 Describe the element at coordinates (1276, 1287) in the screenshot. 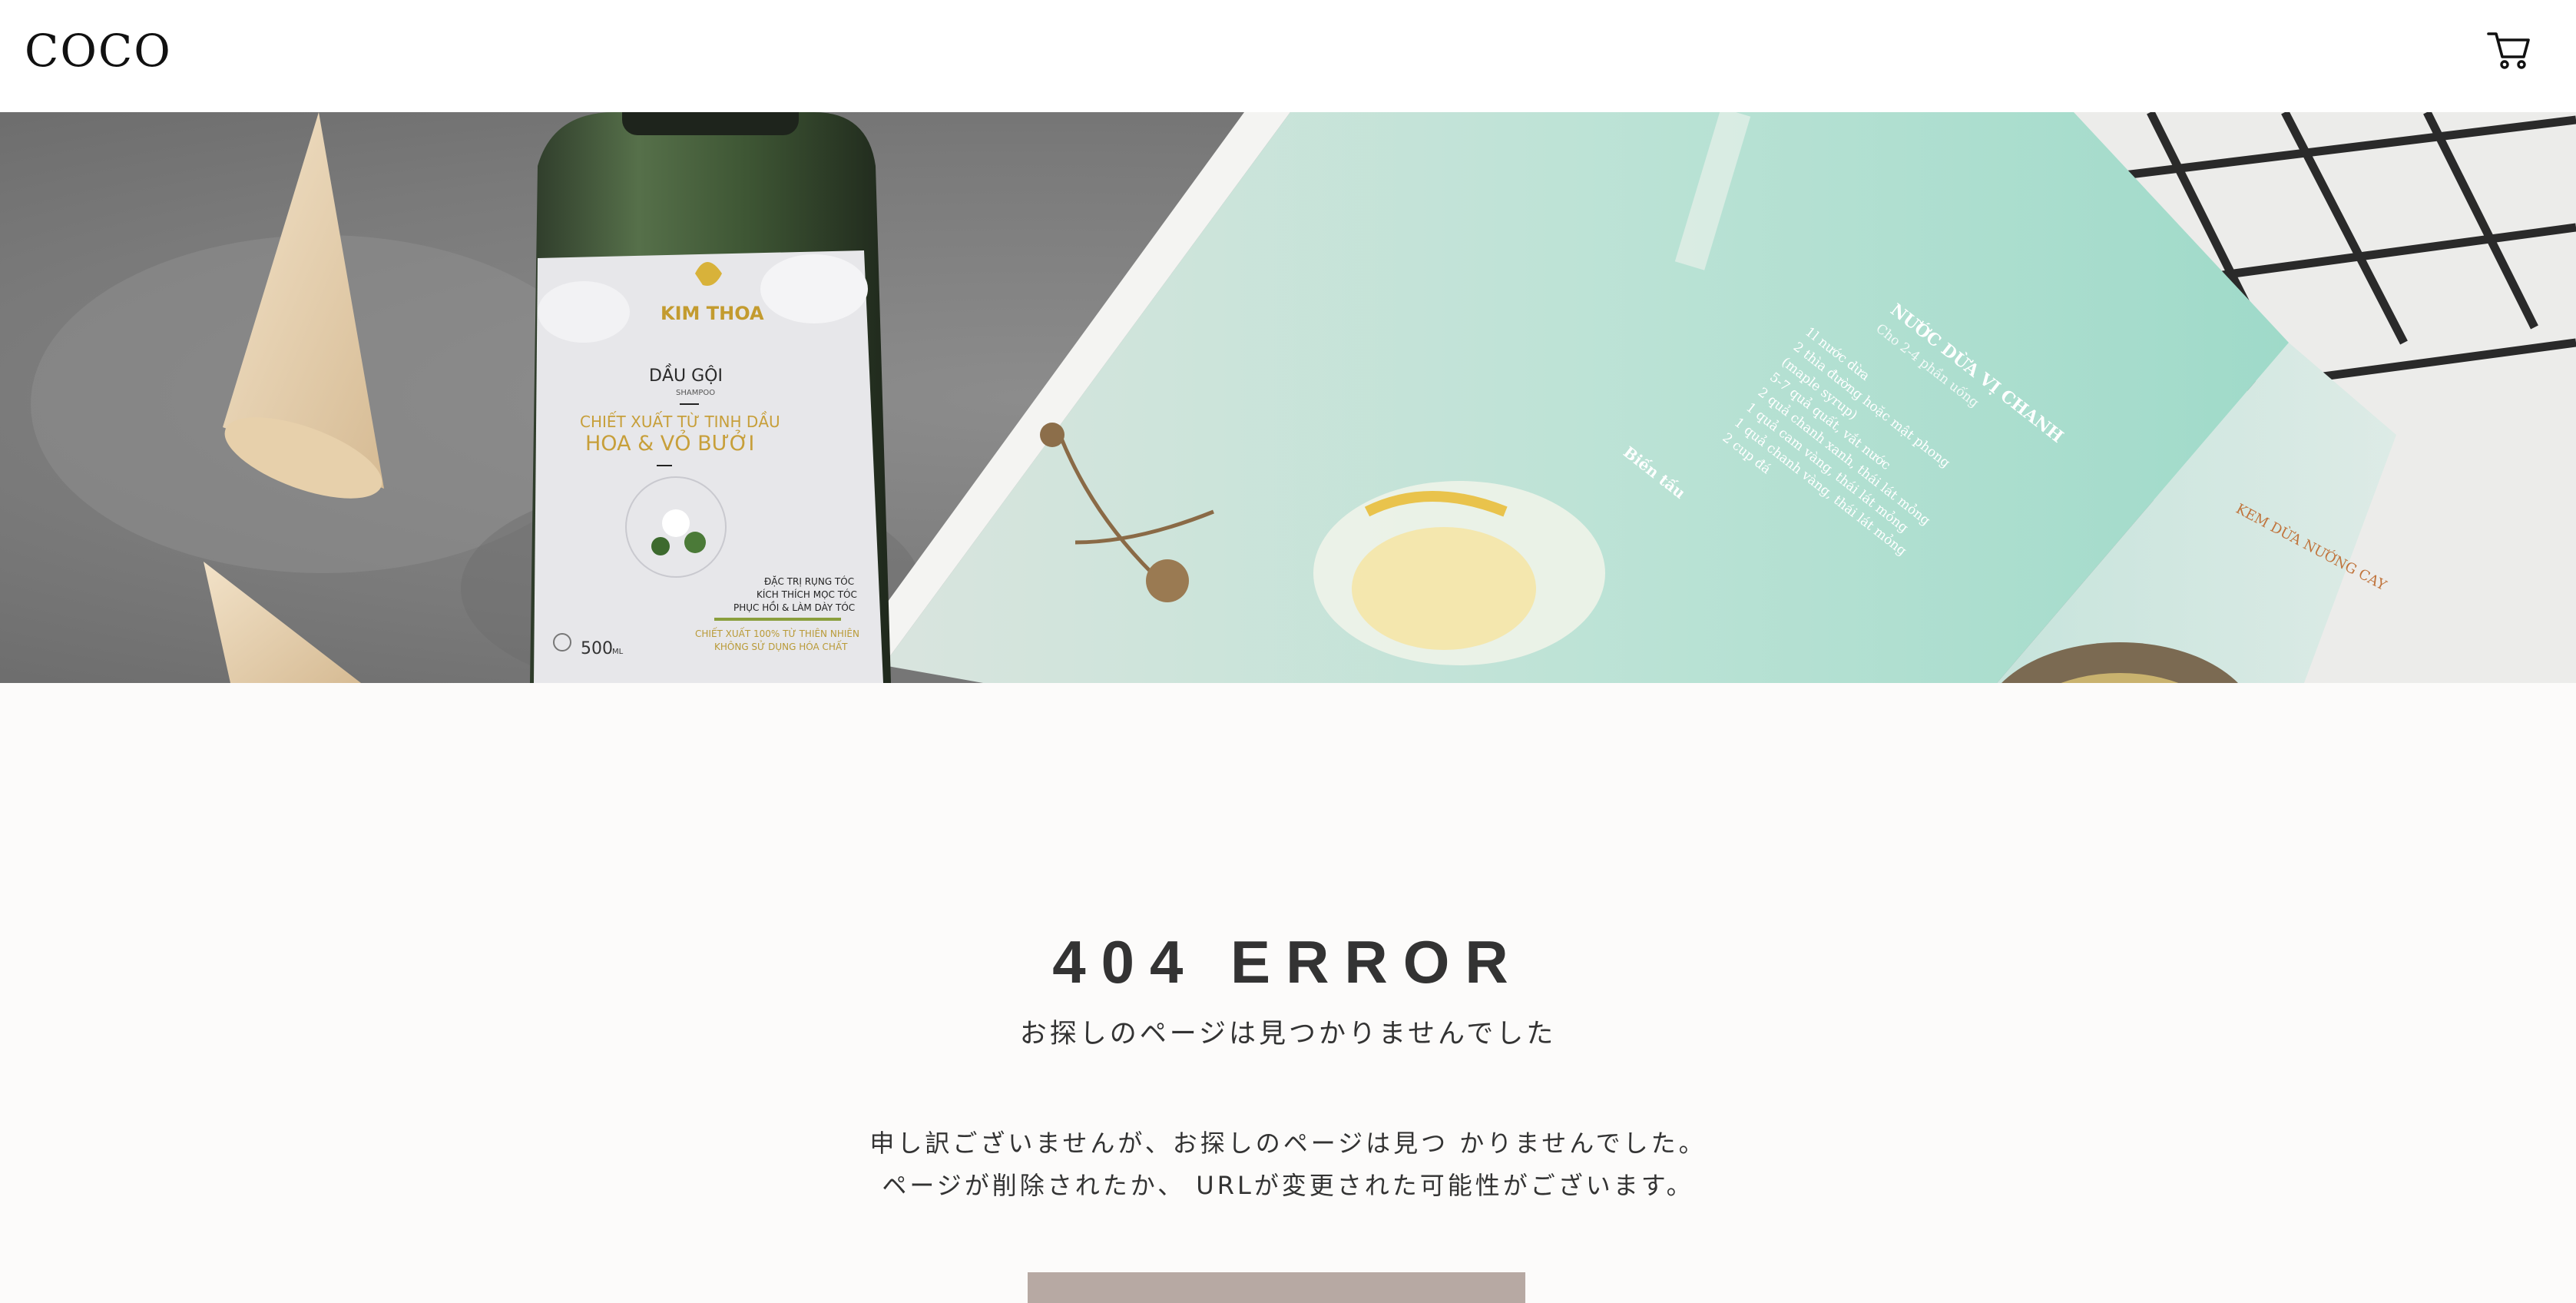

I see `primary-action-button` at that location.